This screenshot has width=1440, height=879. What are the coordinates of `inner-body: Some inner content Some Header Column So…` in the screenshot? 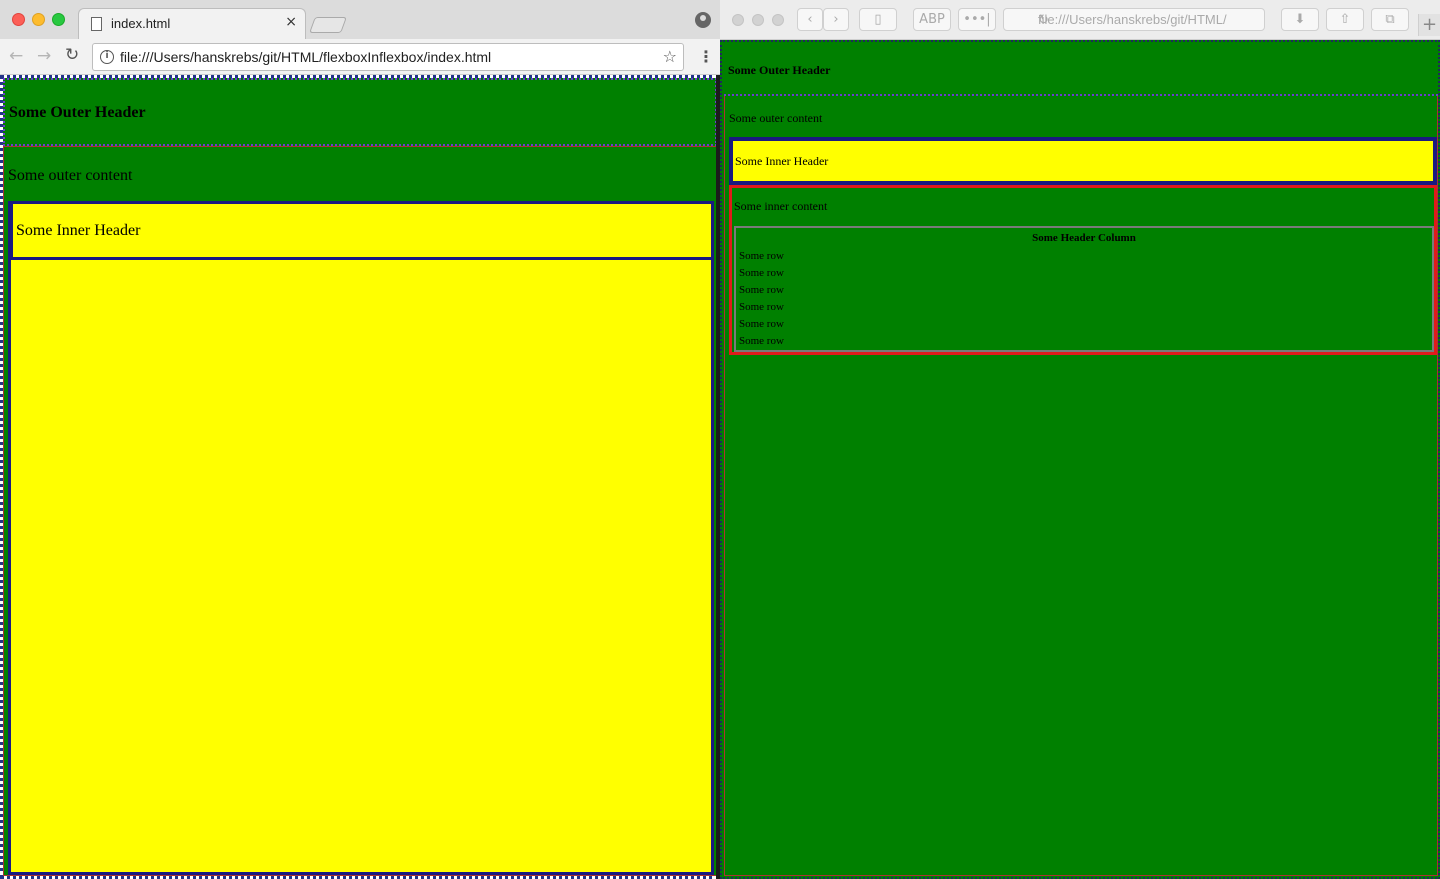 It's located at (1083, 270).